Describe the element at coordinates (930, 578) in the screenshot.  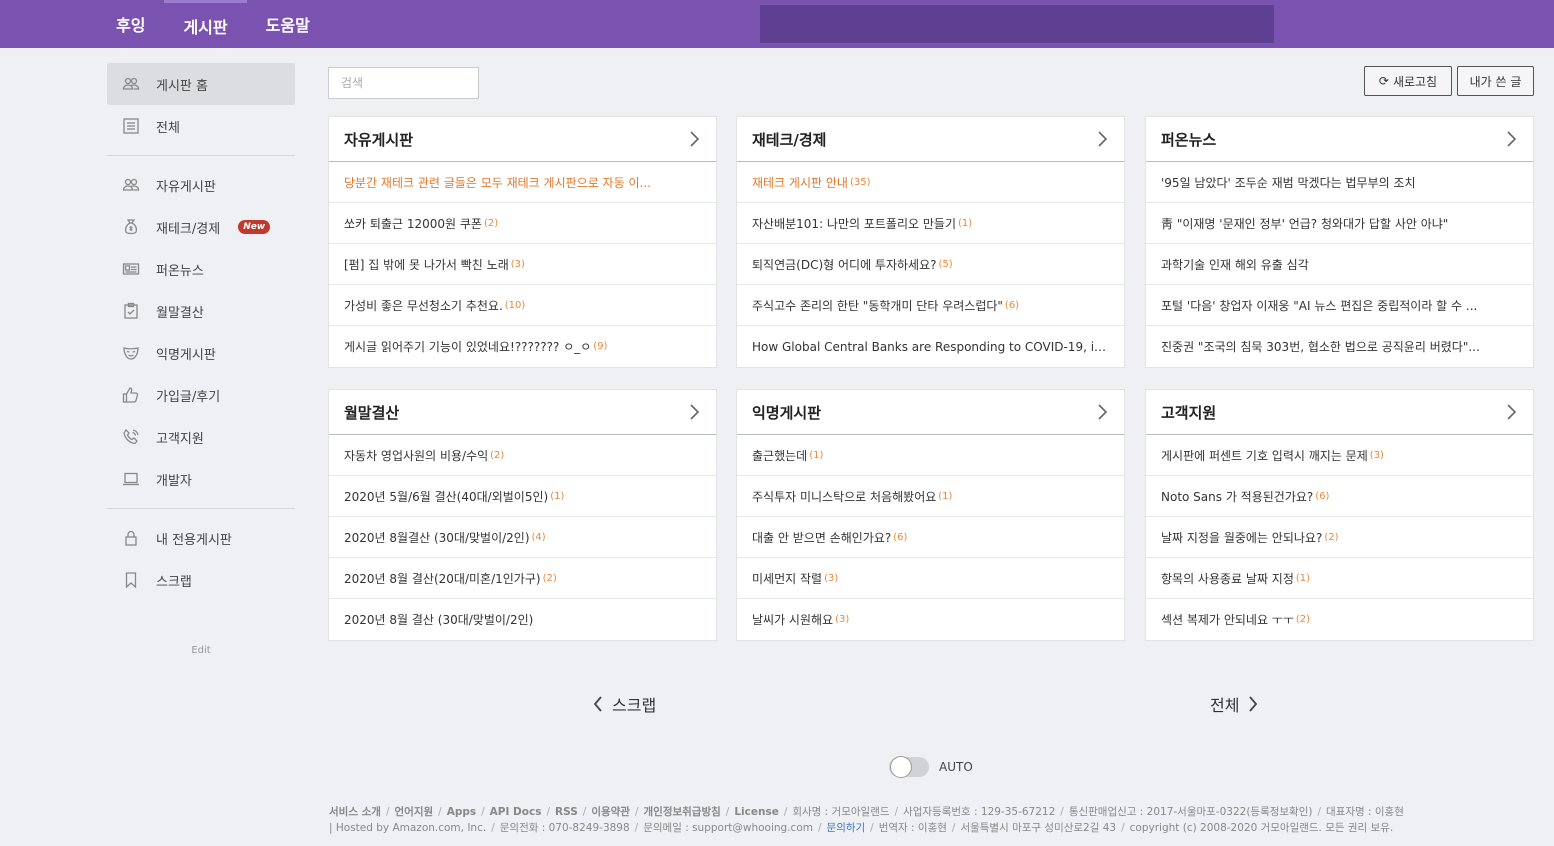
I see `post-row: 미세먼지 작렬 (3)` at that location.